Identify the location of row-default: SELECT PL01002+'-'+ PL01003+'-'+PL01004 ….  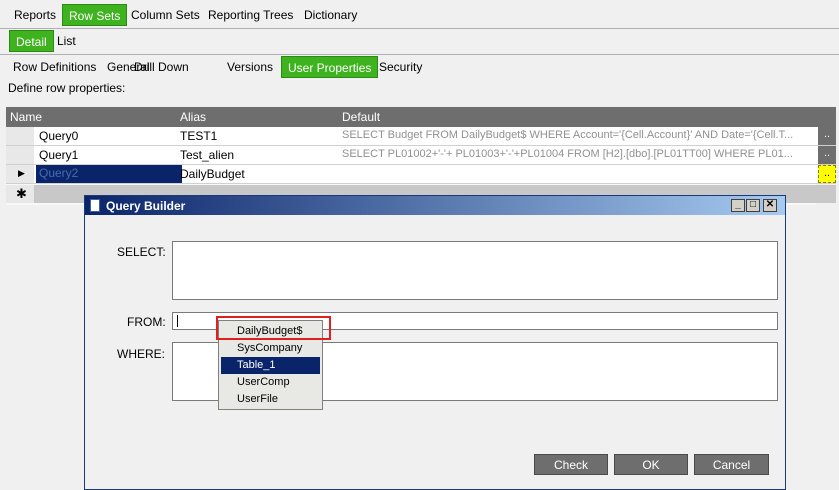
(577, 154).